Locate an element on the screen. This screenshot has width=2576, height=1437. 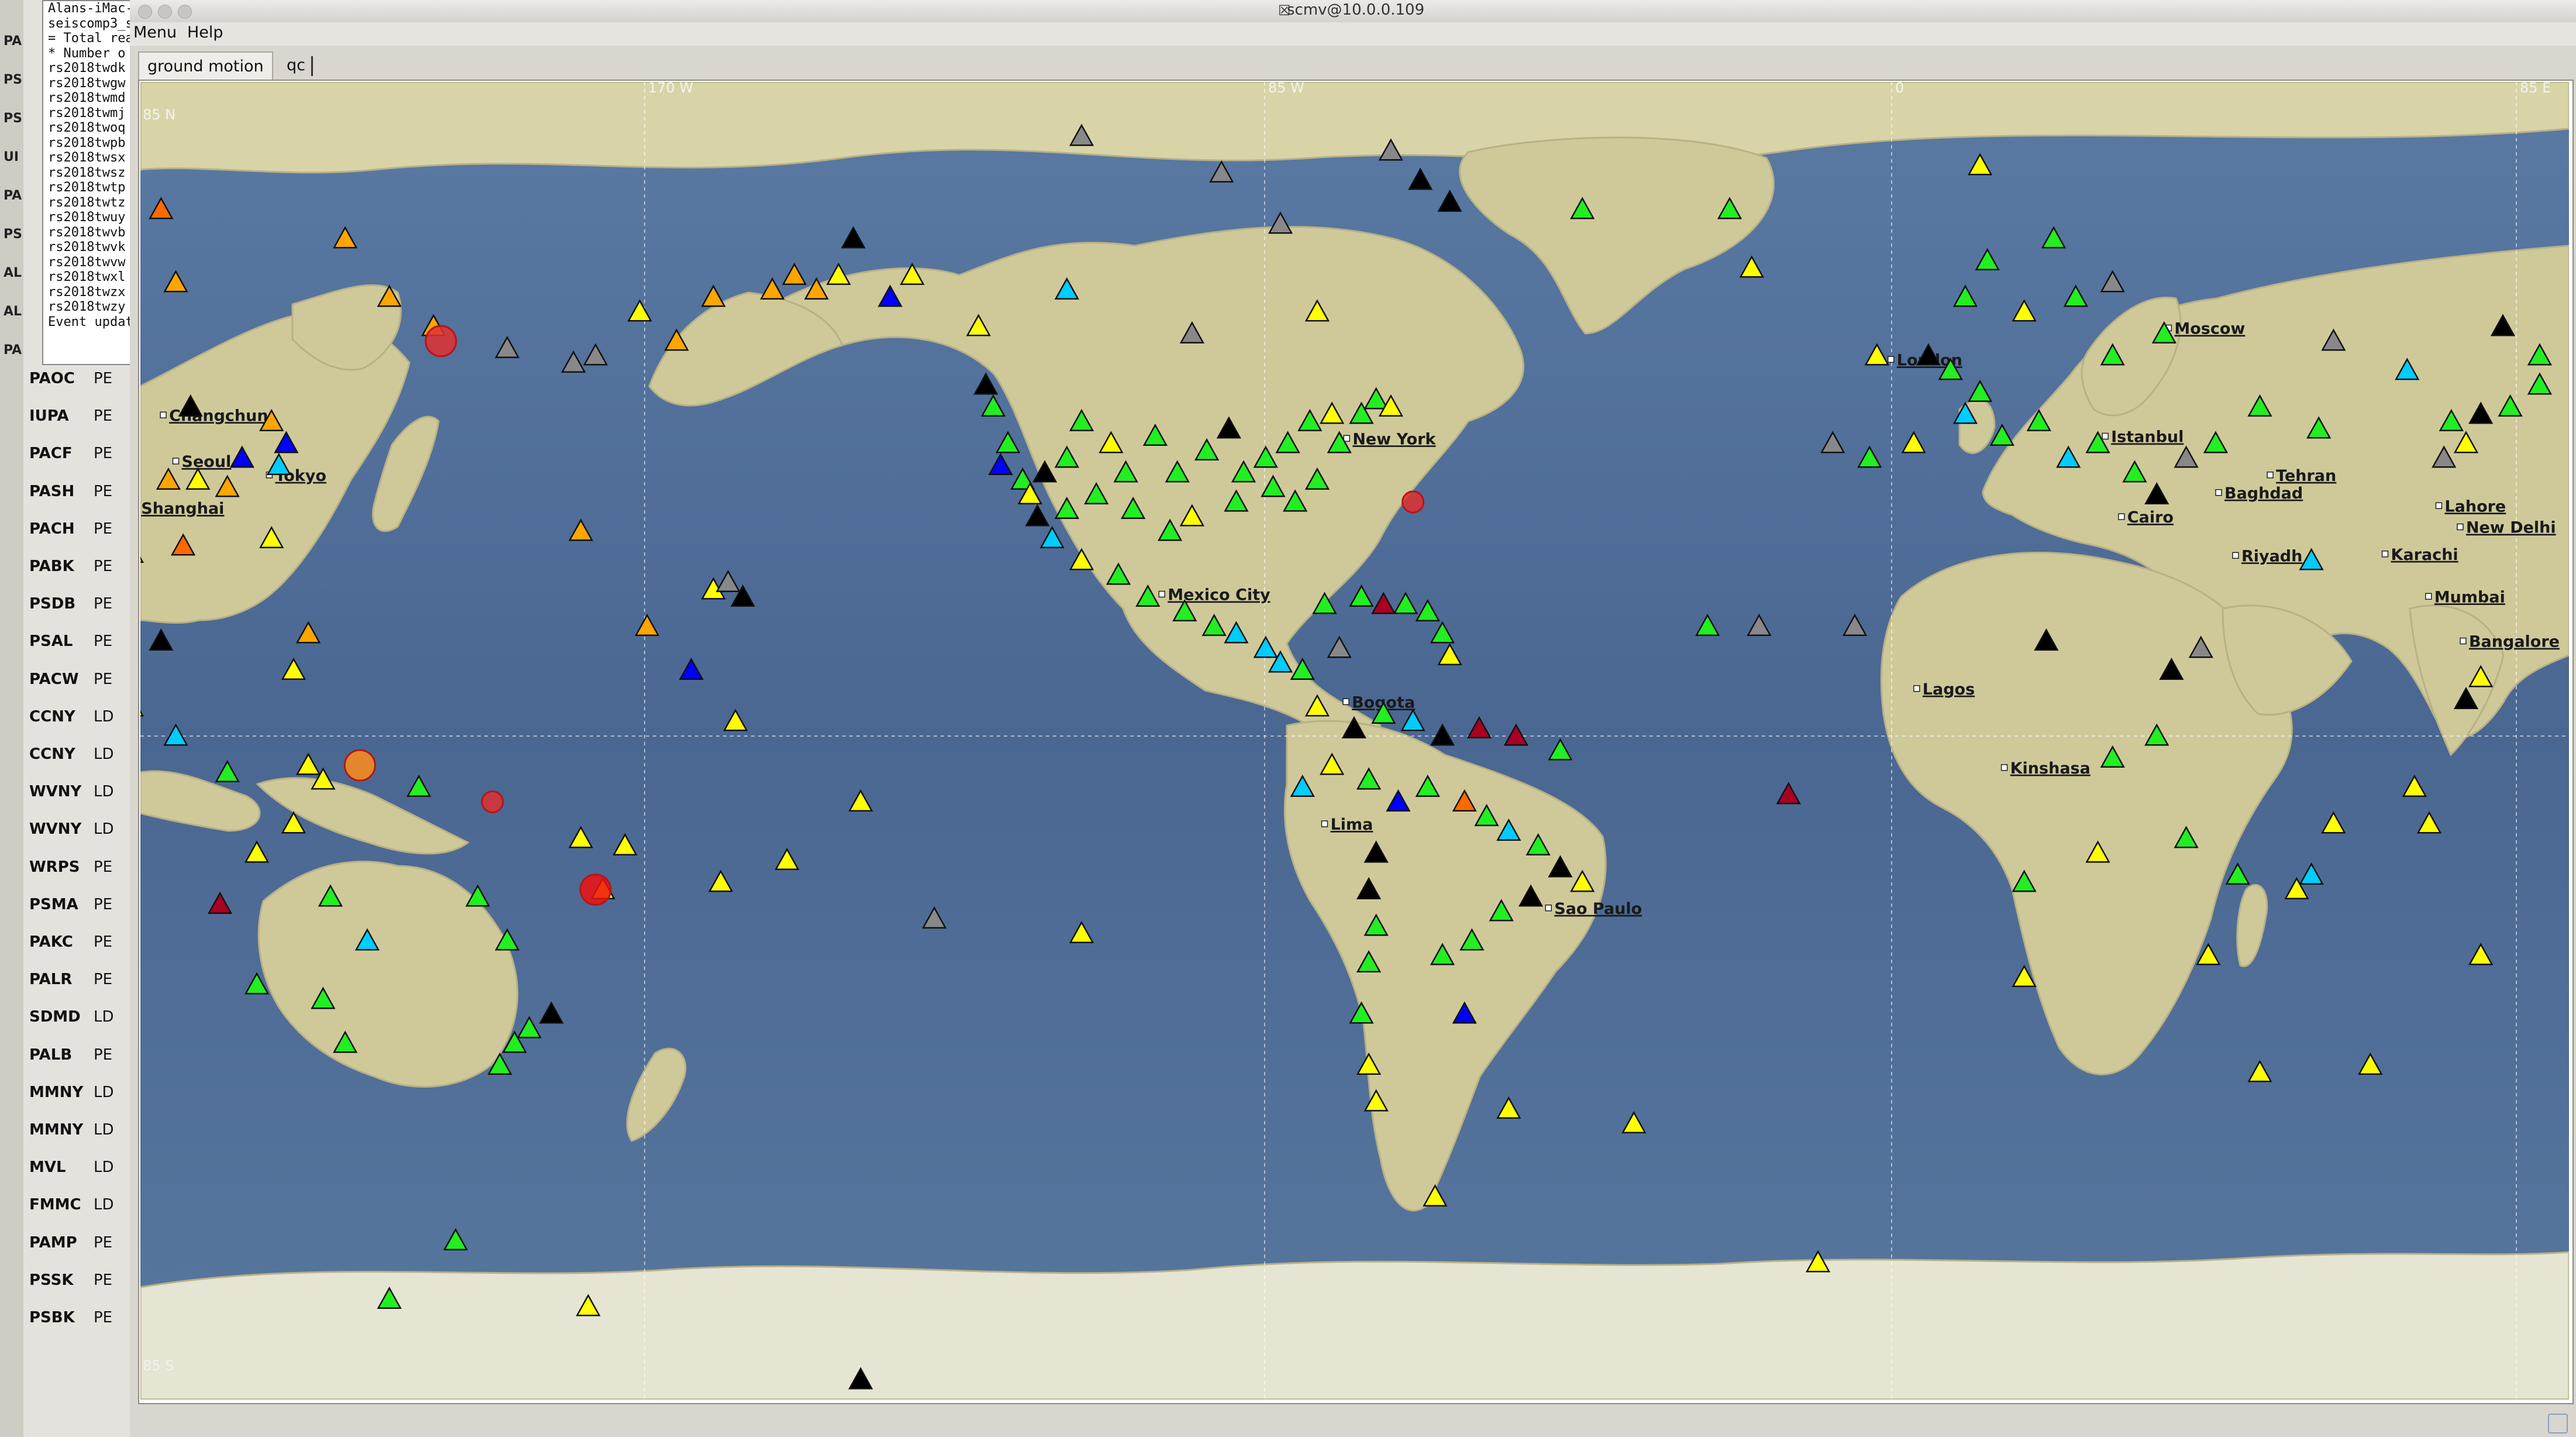
tab-ground-motion: ground motion is located at coordinates (205, 66).